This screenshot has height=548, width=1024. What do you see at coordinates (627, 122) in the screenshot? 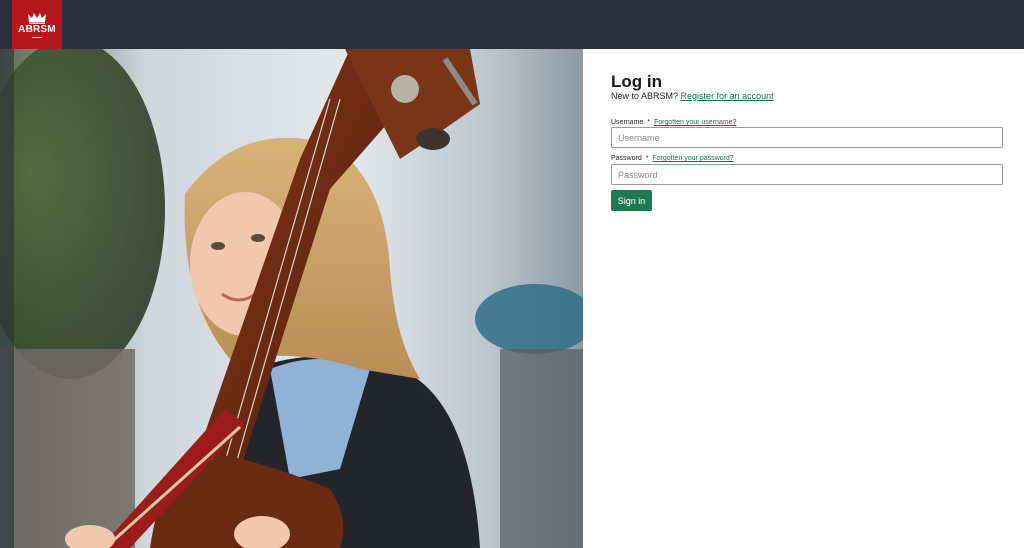
I see `username-label-text: Username` at bounding box center [627, 122].